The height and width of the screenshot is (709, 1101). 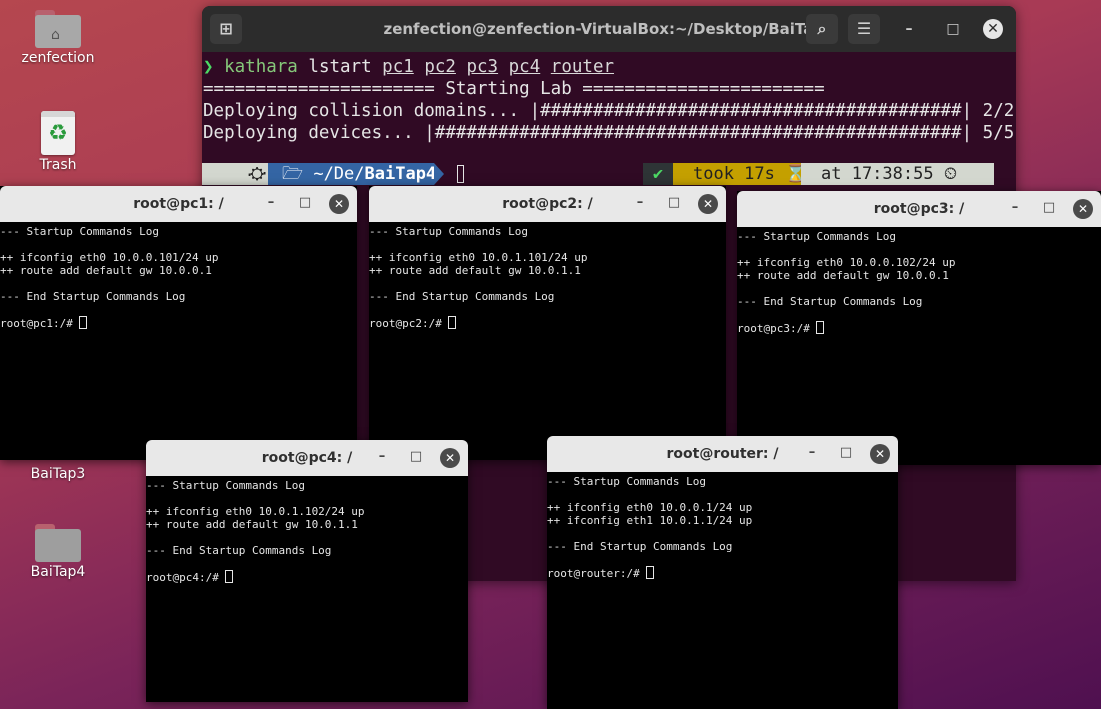 I want to click on success-check-icon: ✔, so click(x=658, y=174).